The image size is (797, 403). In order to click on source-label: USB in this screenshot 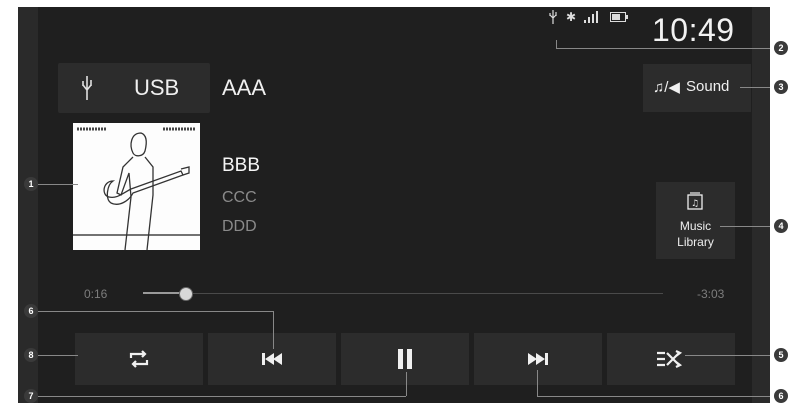, I will do `click(157, 87)`.